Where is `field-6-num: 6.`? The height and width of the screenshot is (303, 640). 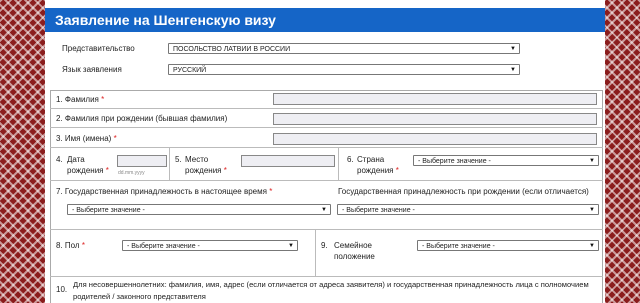 field-6-num: 6. is located at coordinates (350, 159).